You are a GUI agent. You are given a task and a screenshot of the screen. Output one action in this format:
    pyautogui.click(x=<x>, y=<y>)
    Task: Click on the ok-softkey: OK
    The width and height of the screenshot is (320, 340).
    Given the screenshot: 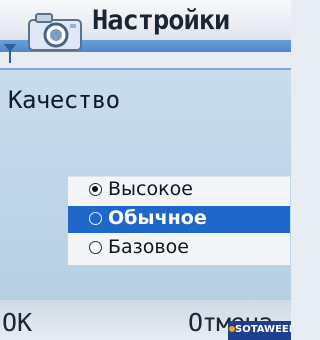 What is the action you would take?
    pyautogui.click(x=17, y=322)
    